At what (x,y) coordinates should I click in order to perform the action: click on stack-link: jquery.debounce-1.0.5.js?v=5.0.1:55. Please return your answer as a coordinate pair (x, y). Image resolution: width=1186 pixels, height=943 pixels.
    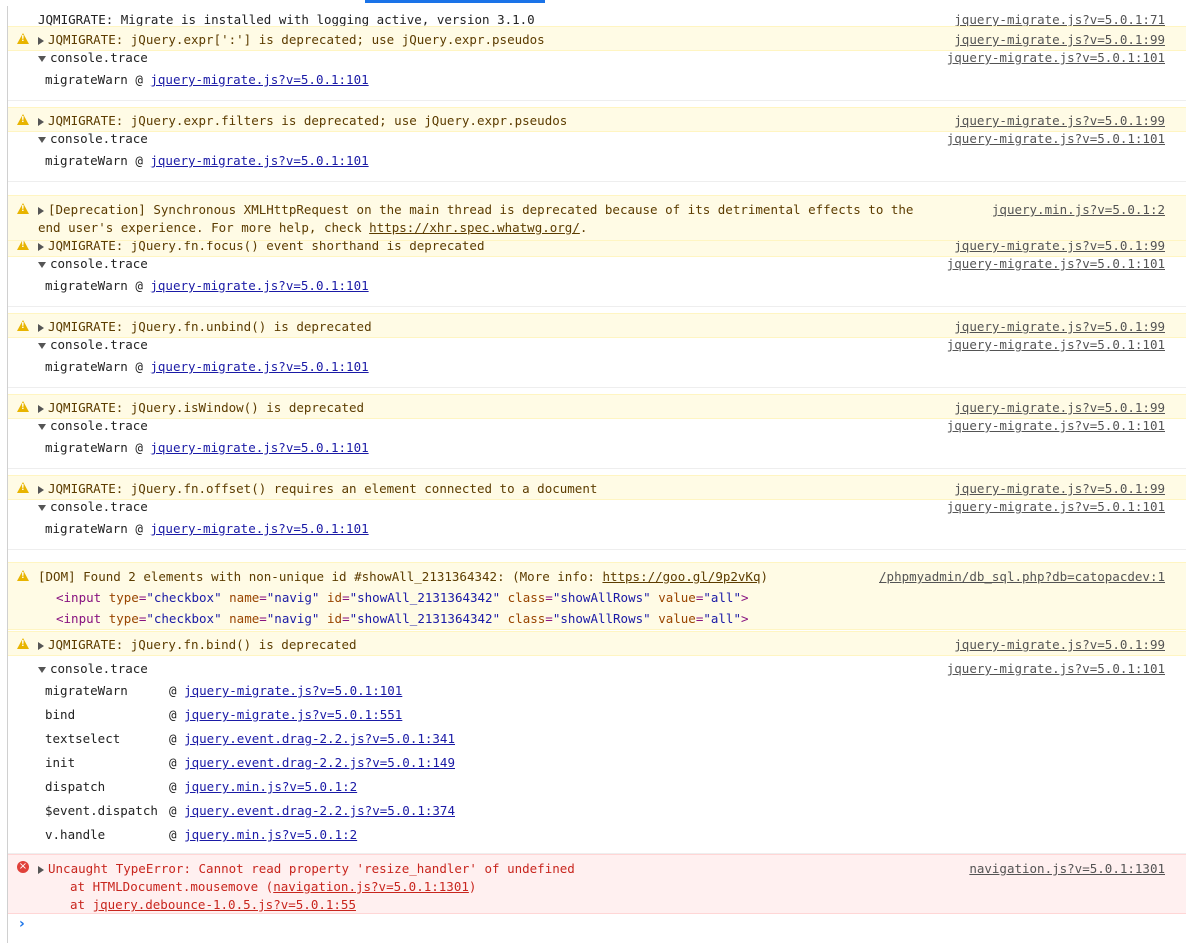
    Looking at the image, I should click on (224, 904).